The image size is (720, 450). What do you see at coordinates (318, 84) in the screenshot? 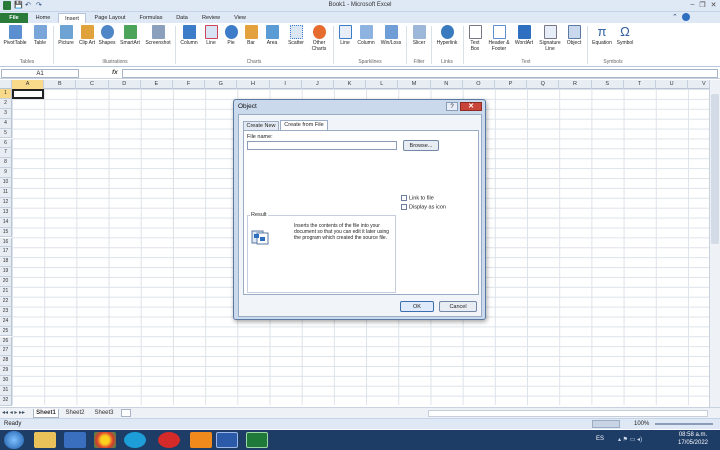
I see `column-header: J` at bounding box center [318, 84].